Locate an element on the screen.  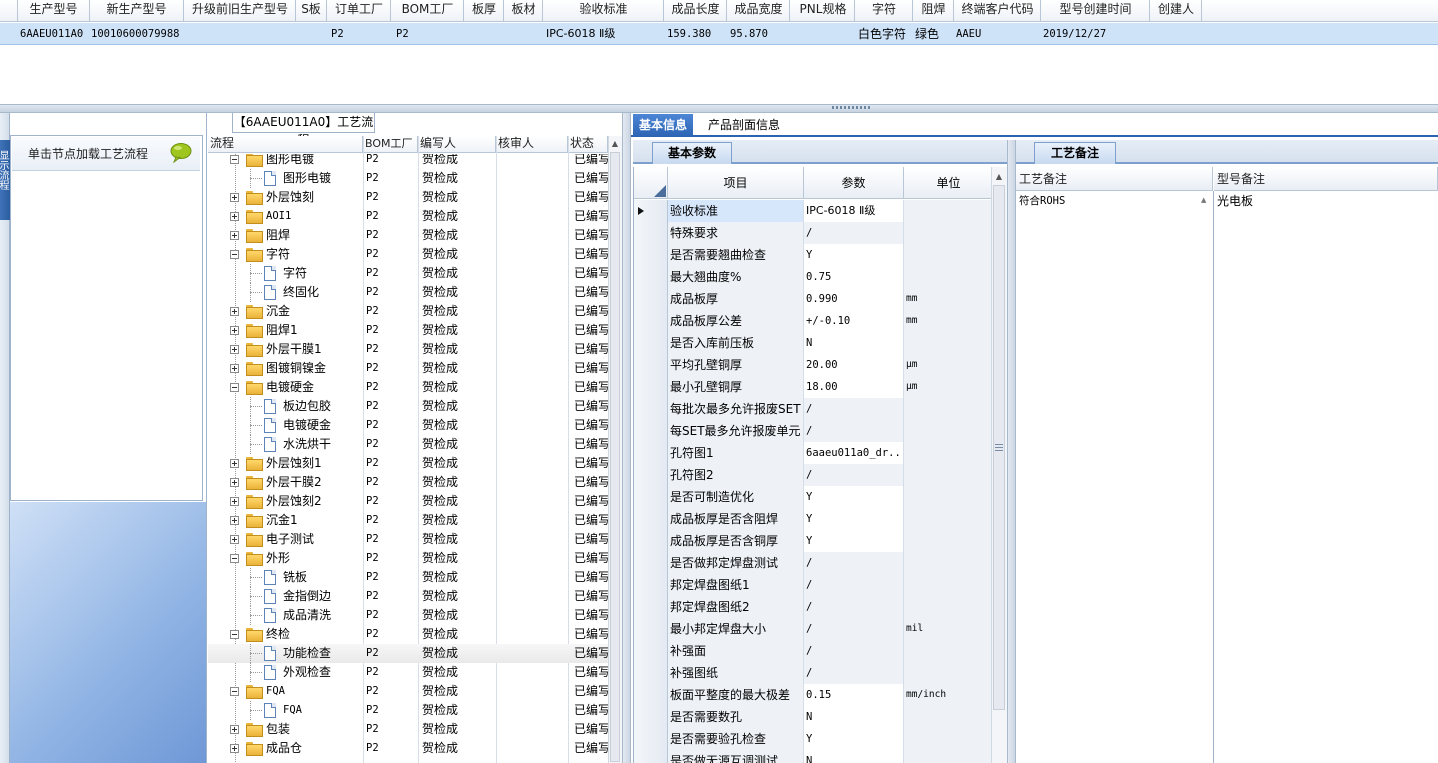
tree-node-label: 外层蚀刻2 is located at coordinates (294, 501).